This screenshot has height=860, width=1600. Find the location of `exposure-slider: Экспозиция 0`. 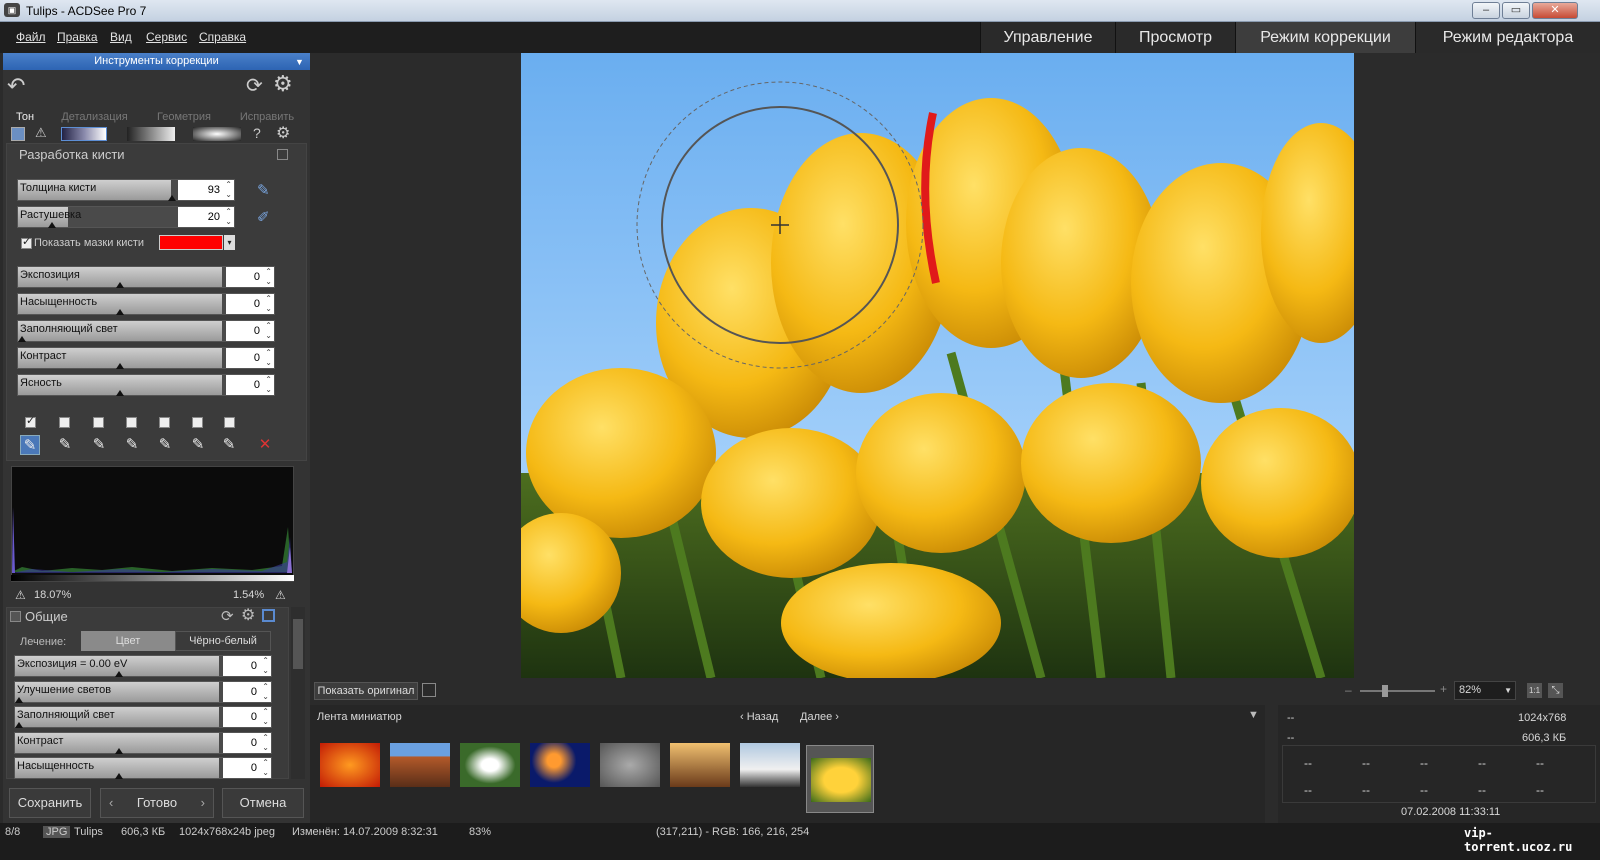

exposure-slider: Экспозиция 0 is located at coordinates (146, 277).